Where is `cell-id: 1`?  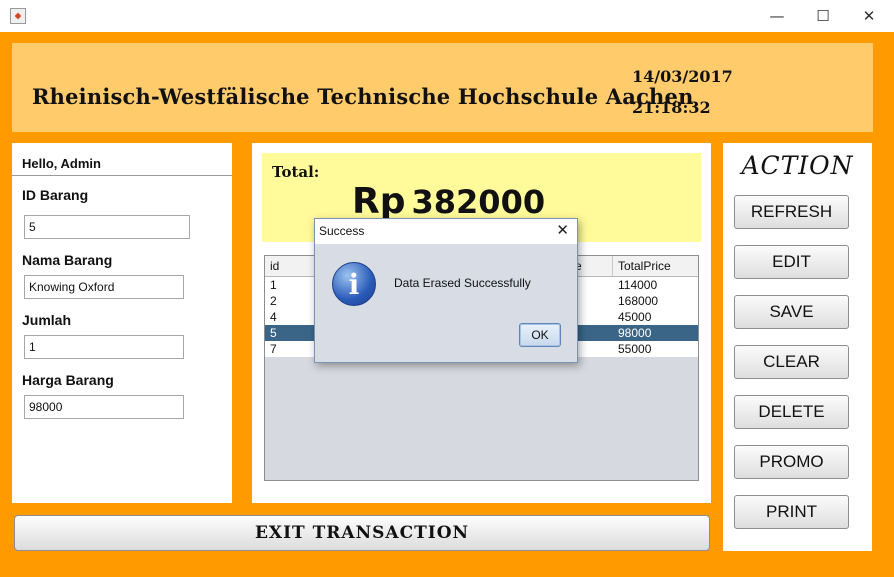
cell-id: 1 is located at coordinates (273, 285).